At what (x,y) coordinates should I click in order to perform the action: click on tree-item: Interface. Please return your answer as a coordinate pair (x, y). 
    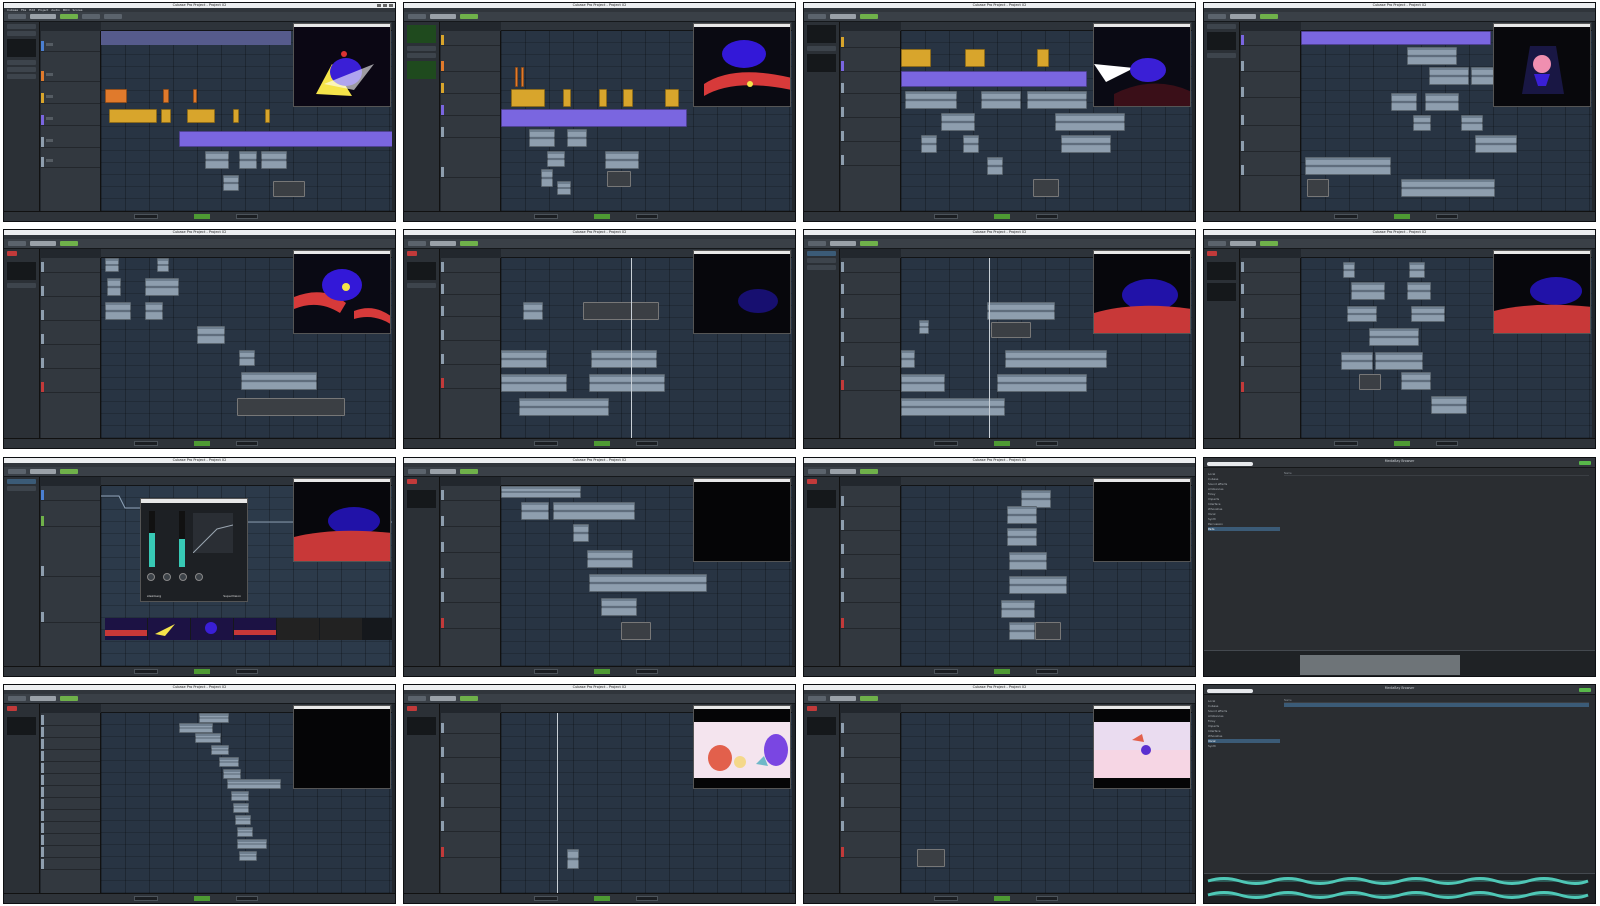
    Looking at the image, I should click on (1244, 731).